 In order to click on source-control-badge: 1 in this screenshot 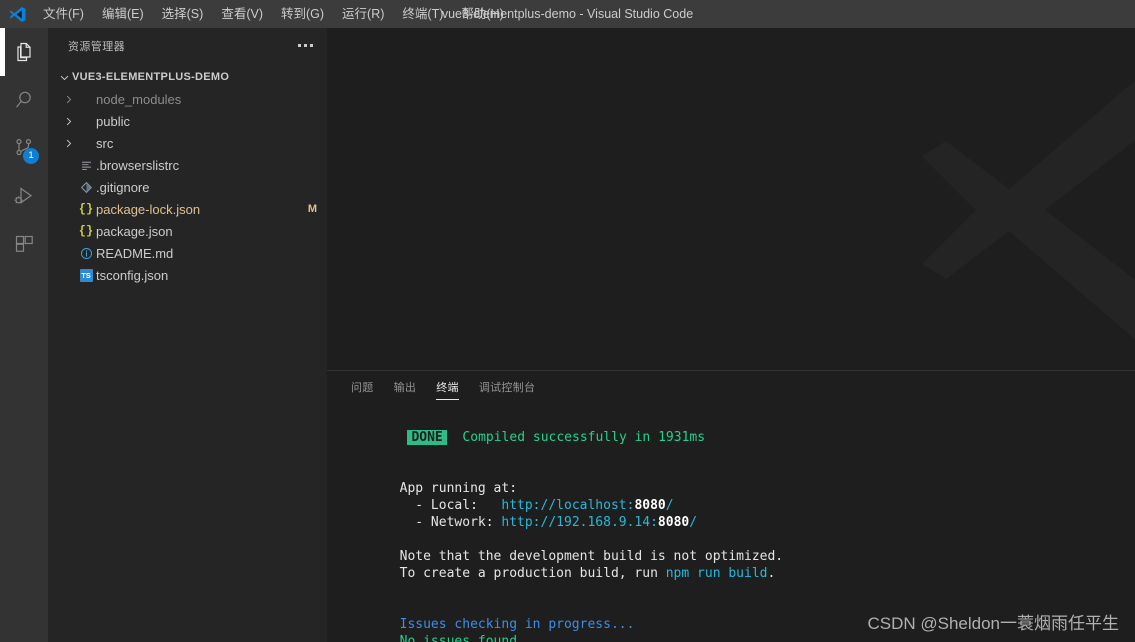, I will do `click(31, 156)`.